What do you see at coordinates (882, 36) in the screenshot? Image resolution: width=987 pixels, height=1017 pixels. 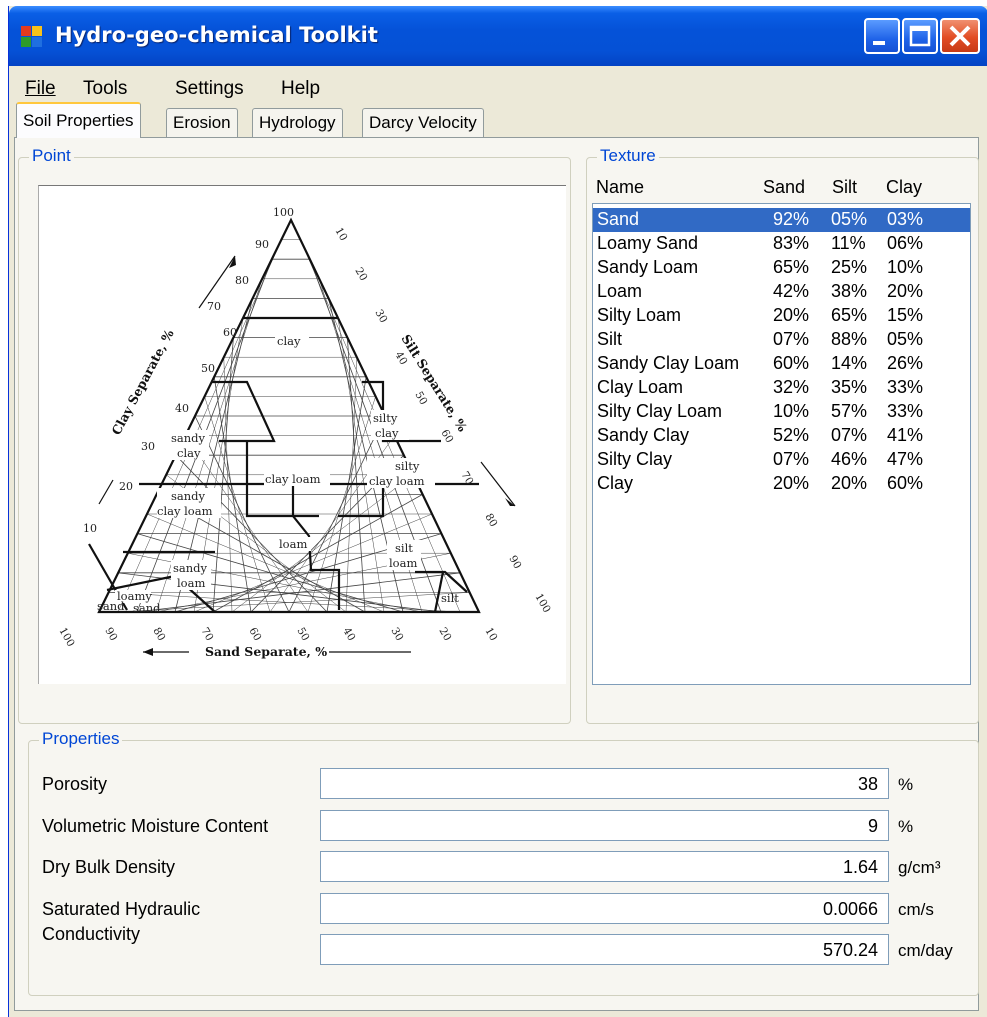 I see `minimize-button` at bounding box center [882, 36].